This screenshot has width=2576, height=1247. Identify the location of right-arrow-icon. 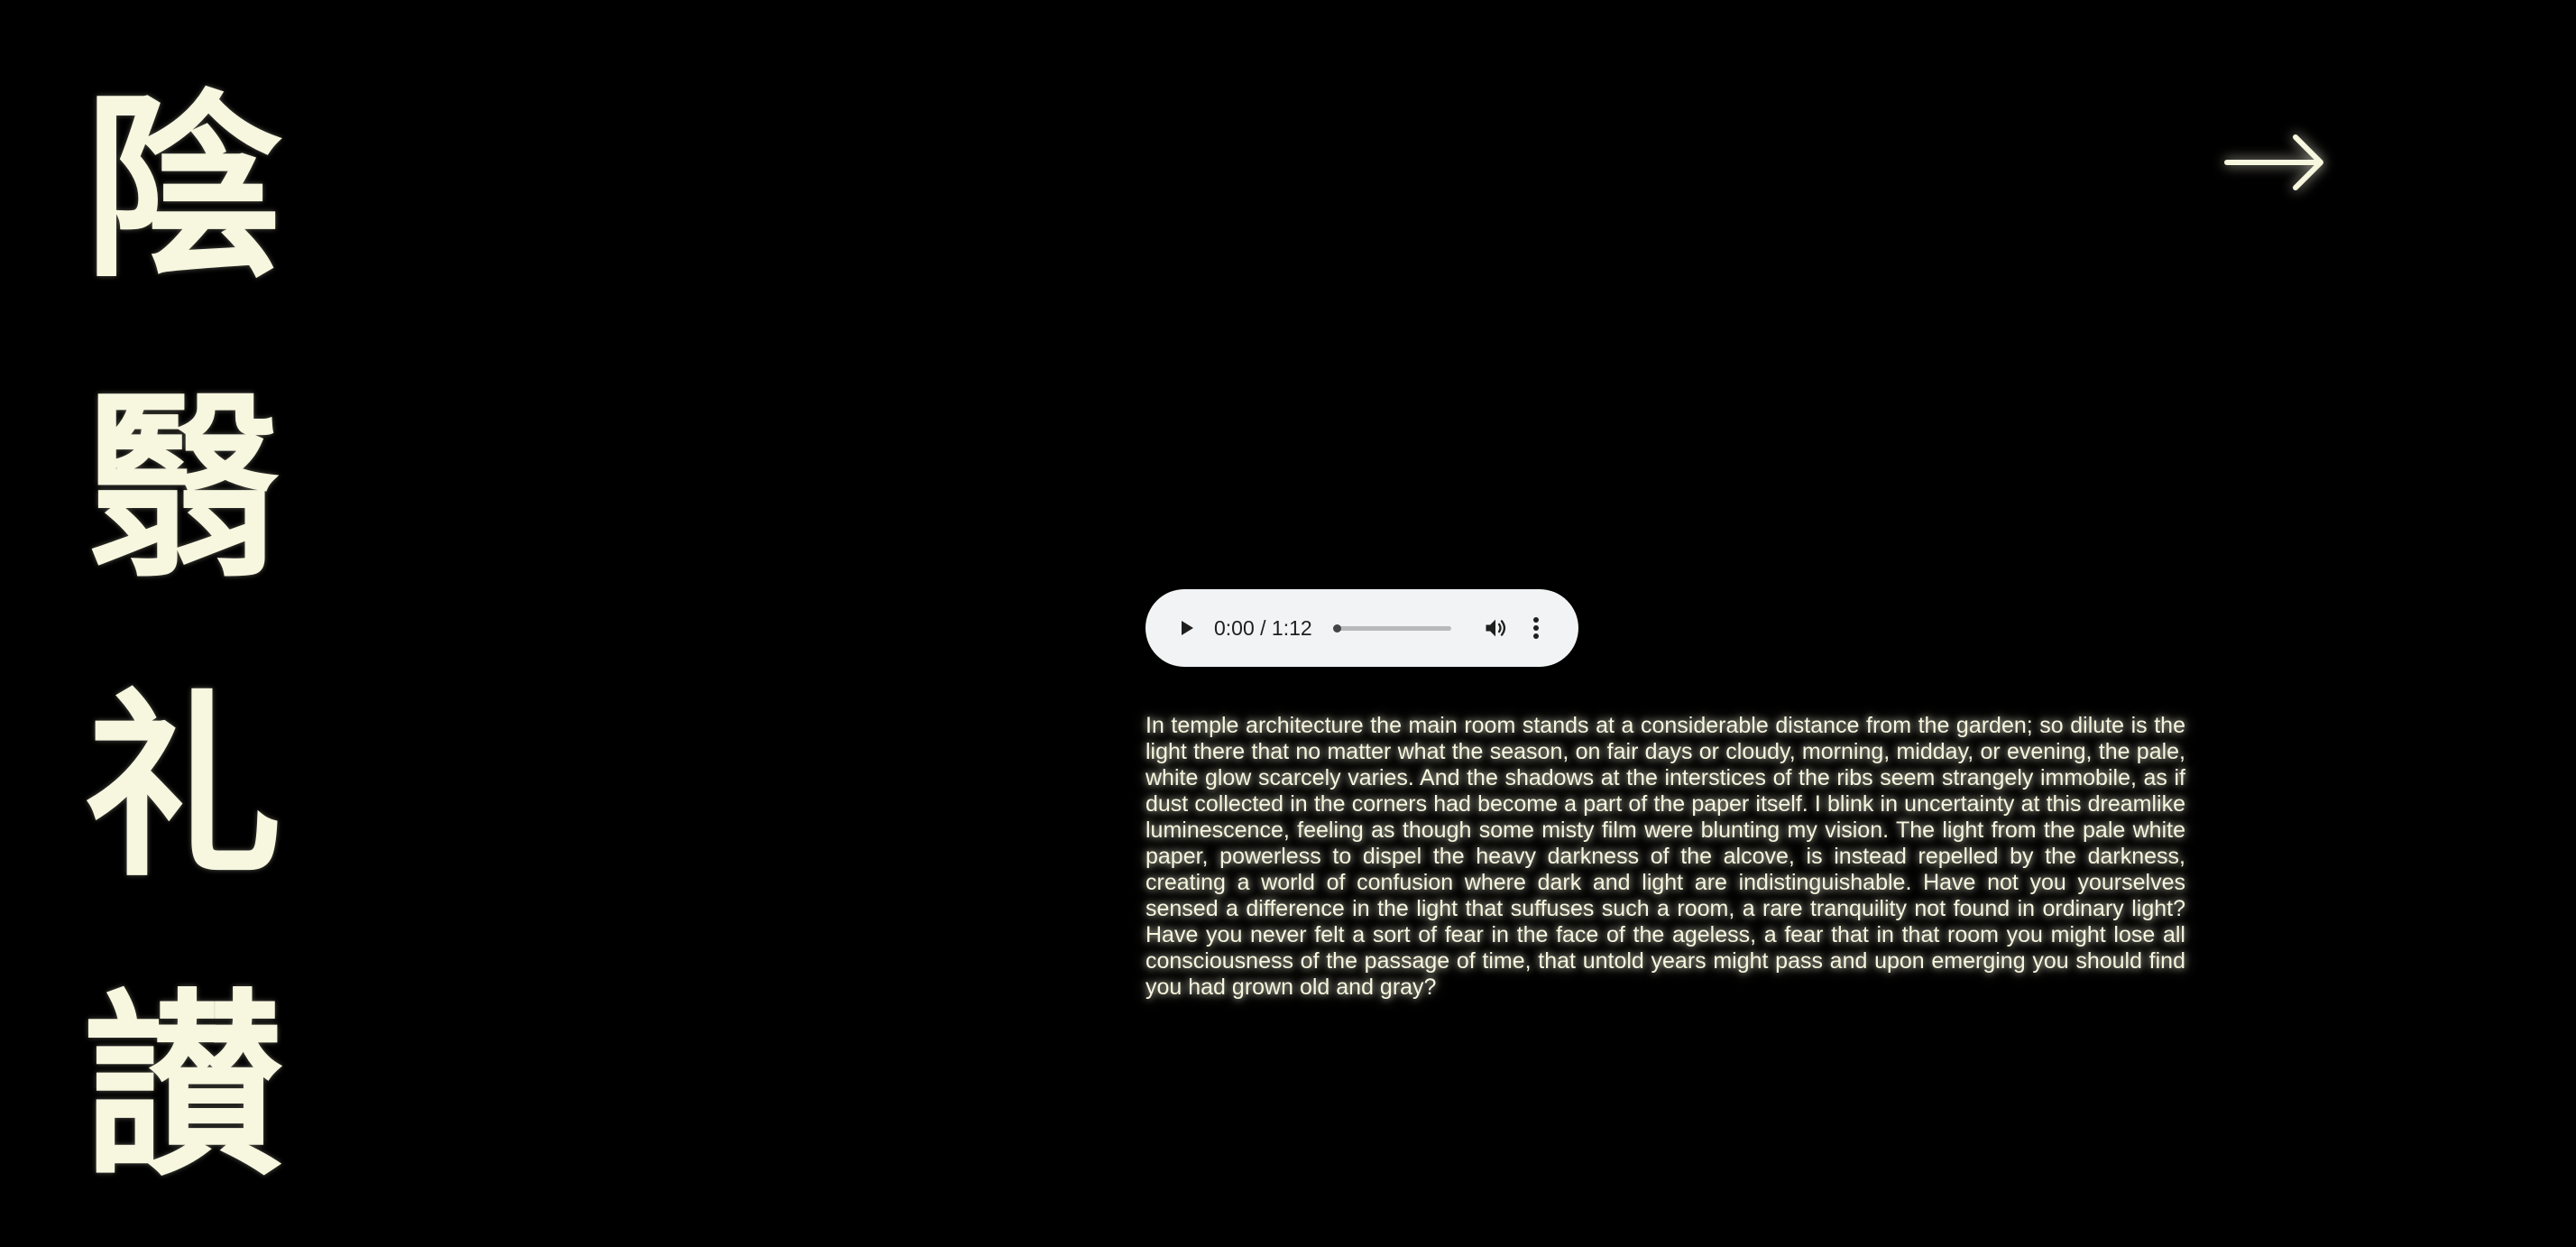
(2273, 162).